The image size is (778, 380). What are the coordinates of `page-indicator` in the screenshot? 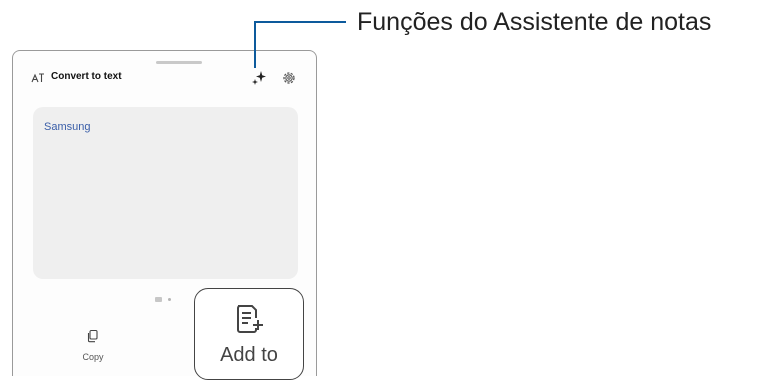 It's located at (163, 299).